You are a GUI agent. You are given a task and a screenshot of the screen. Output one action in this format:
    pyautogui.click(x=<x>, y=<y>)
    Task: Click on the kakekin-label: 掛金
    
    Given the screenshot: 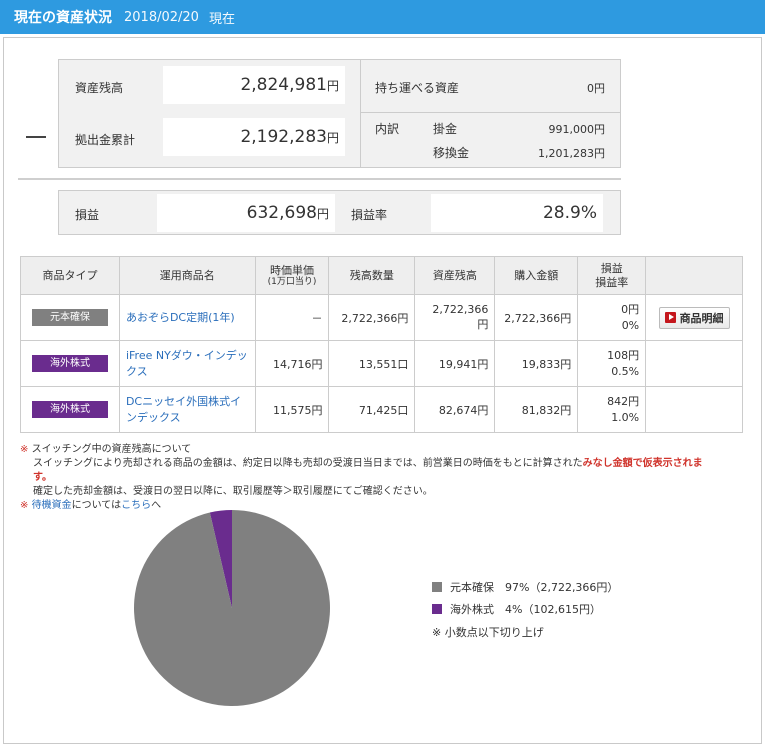 What is the action you would take?
    pyautogui.click(x=445, y=129)
    